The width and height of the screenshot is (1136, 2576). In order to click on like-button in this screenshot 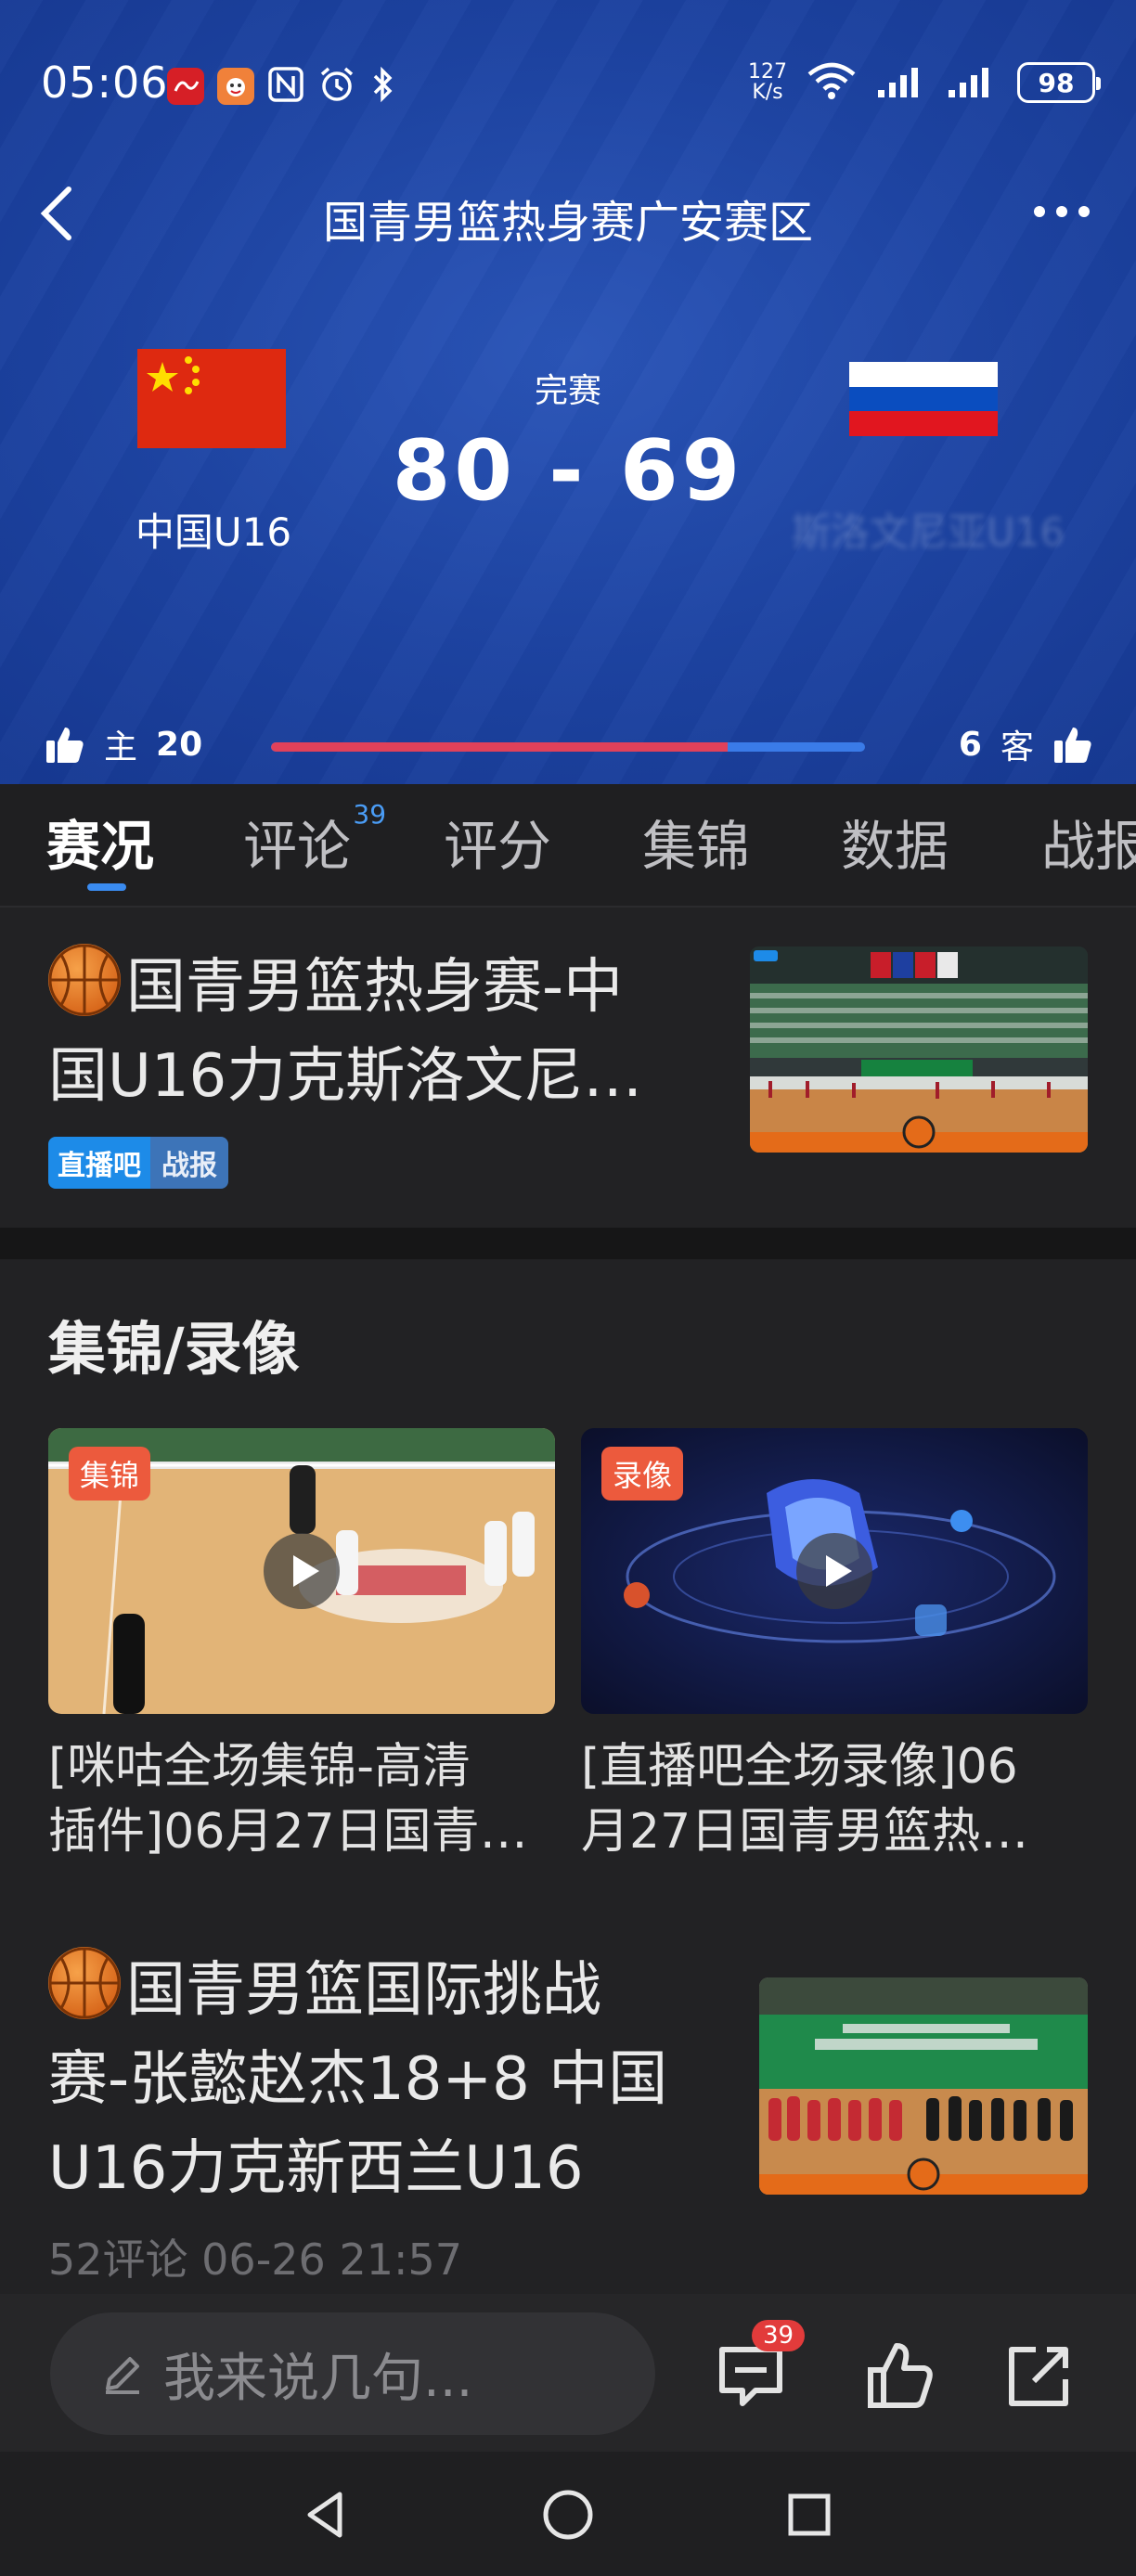, I will do `click(900, 2375)`.